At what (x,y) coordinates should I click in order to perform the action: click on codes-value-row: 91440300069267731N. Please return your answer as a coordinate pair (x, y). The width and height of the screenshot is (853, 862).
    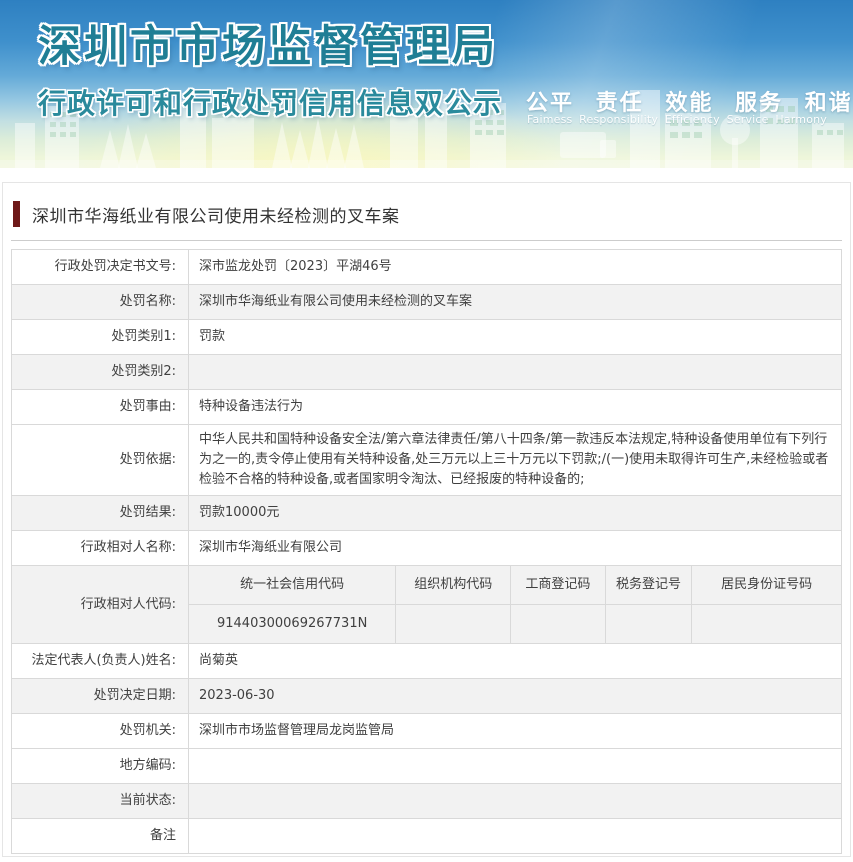
    Looking at the image, I should click on (515, 624).